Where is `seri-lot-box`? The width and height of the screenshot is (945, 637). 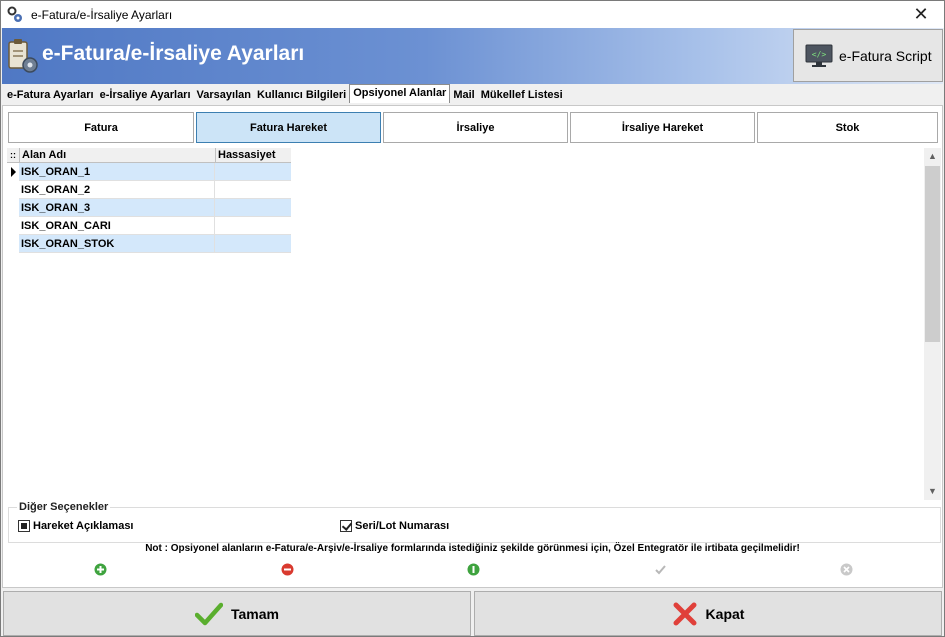 seri-lot-box is located at coordinates (346, 526).